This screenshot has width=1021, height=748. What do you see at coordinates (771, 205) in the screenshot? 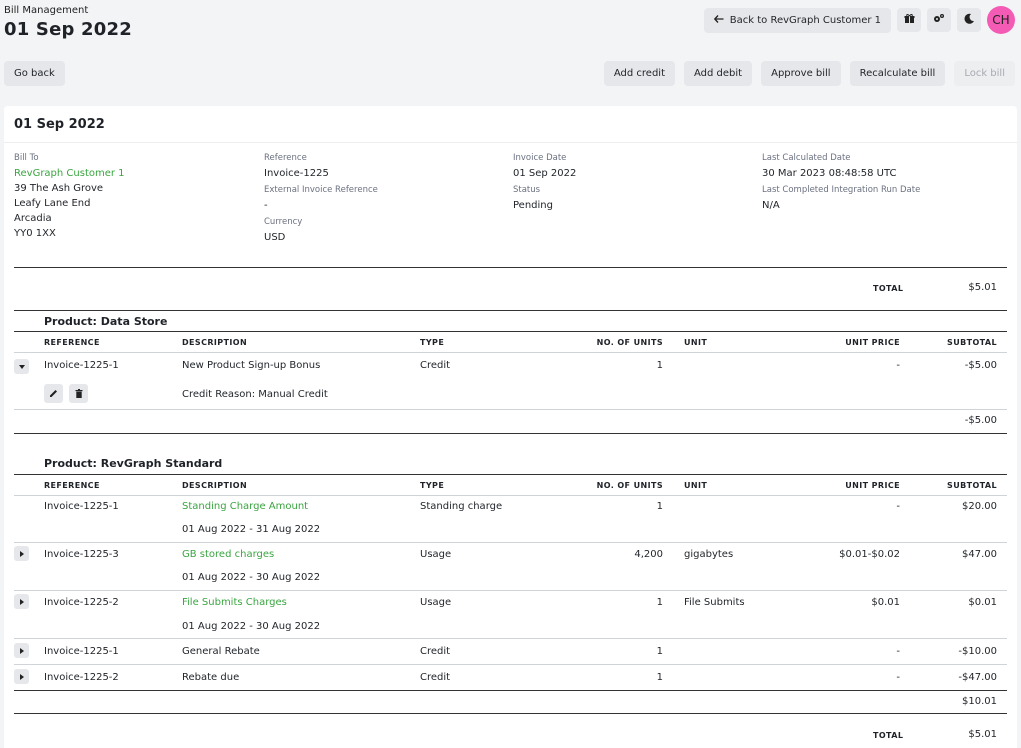
I see `last-run-value: N/A` at bounding box center [771, 205].